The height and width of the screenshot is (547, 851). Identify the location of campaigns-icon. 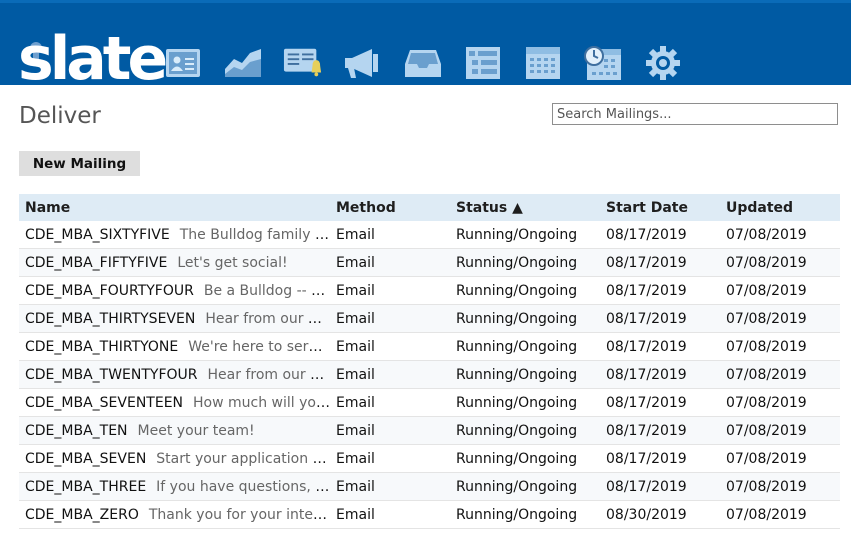
(361, 63).